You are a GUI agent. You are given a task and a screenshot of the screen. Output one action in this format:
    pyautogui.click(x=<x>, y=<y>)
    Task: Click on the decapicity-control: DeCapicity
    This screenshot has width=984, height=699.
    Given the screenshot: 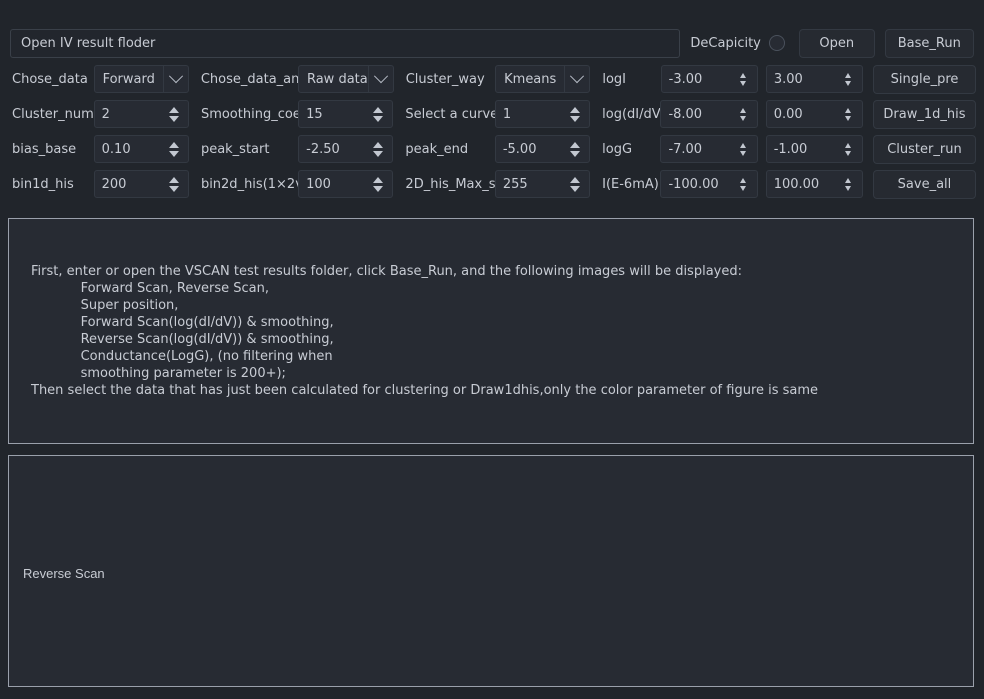 What is the action you would take?
    pyautogui.click(x=737, y=43)
    